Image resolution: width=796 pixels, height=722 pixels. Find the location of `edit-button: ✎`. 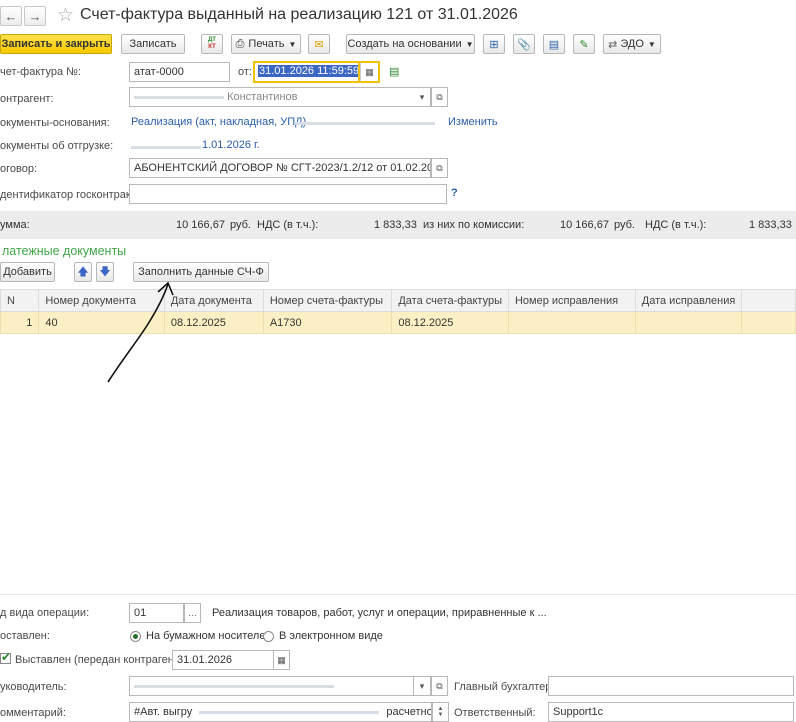

edit-button: ✎ is located at coordinates (584, 44).